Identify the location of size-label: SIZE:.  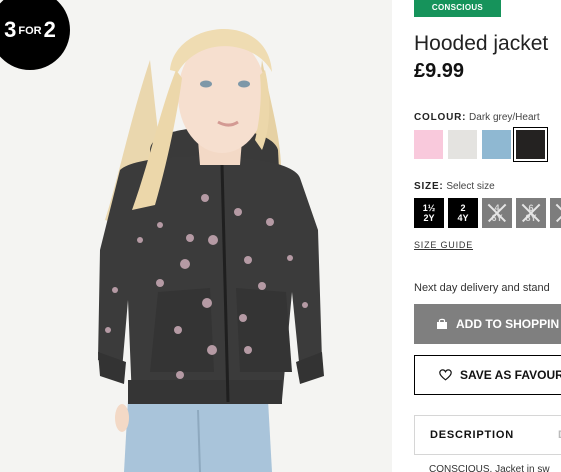
(429, 186).